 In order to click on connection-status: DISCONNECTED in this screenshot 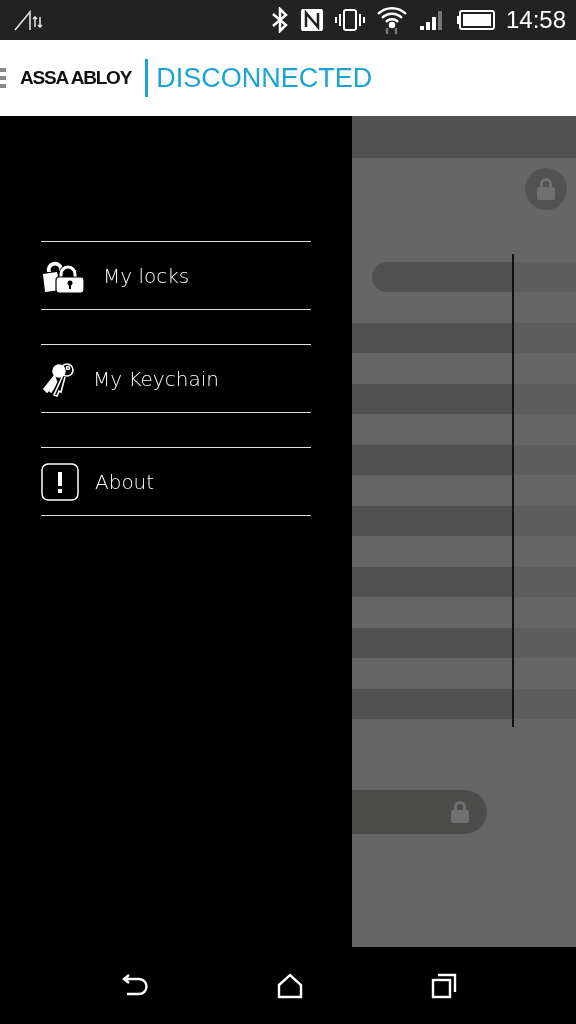, I will do `click(264, 78)`.